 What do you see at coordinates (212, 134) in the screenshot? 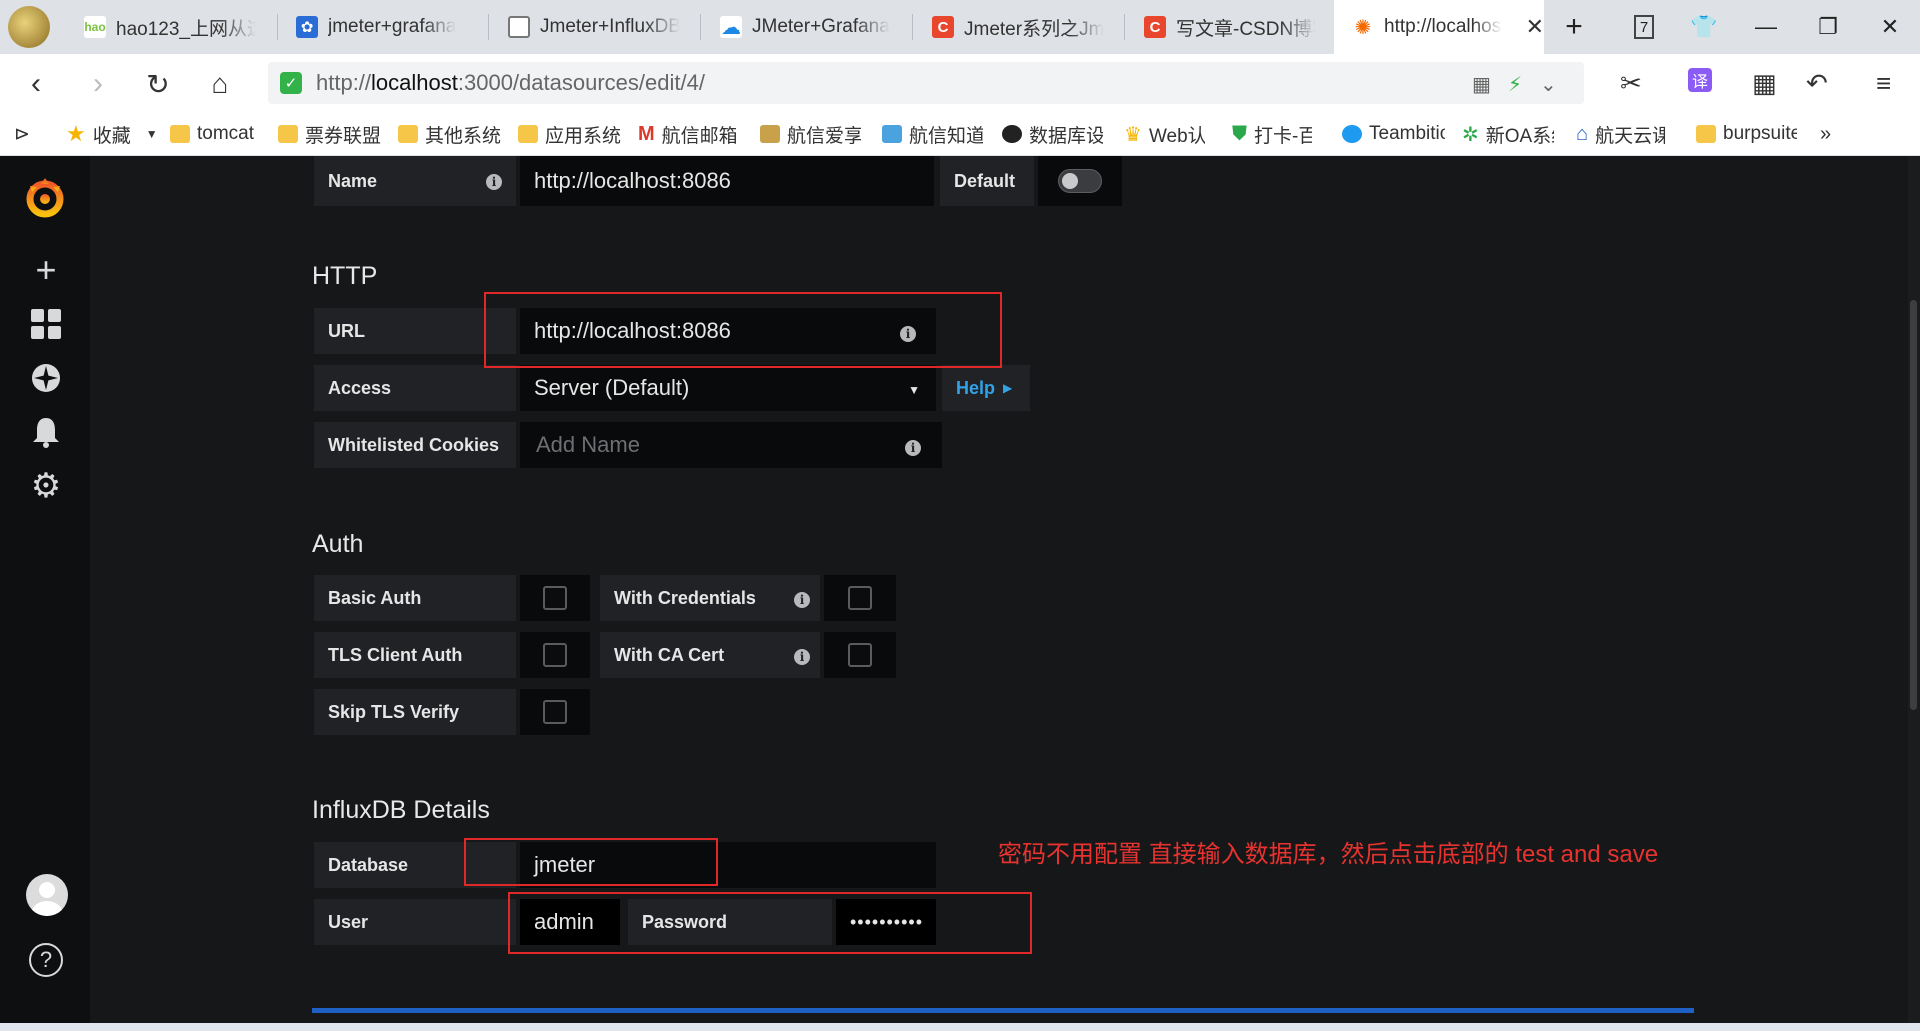
I see `bookmark-tomcat: tomcat` at bounding box center [212, 134].